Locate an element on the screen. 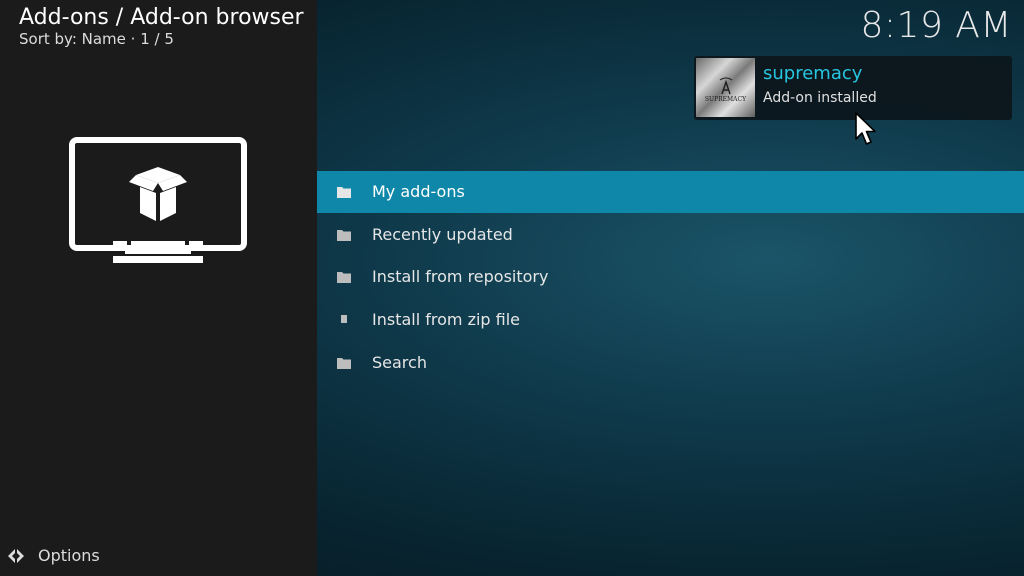 This screenshot has height=576, width=1024. menu-item-my-addons: My add-ons is located at coordinates (670, 192).